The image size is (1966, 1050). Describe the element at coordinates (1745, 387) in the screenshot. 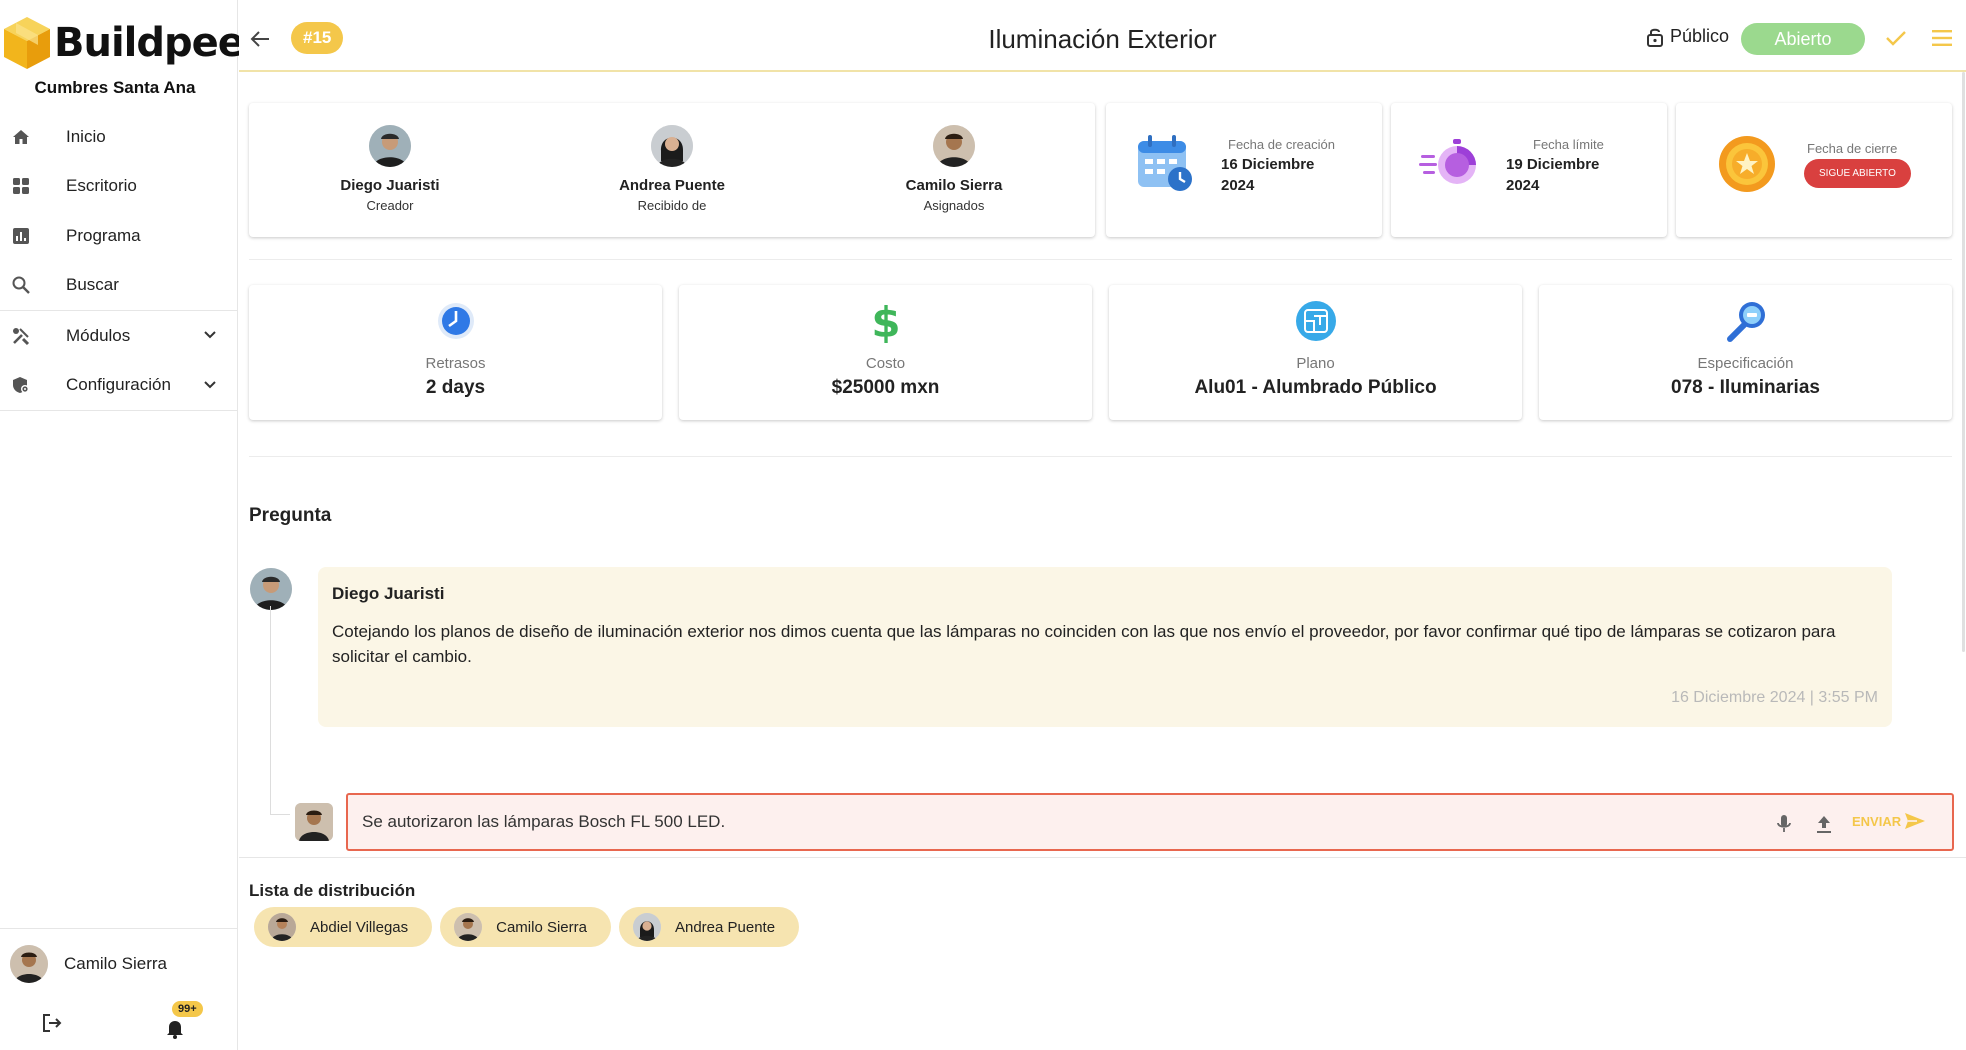

I see `stat-value: 078 - Iluminarias` at that location.